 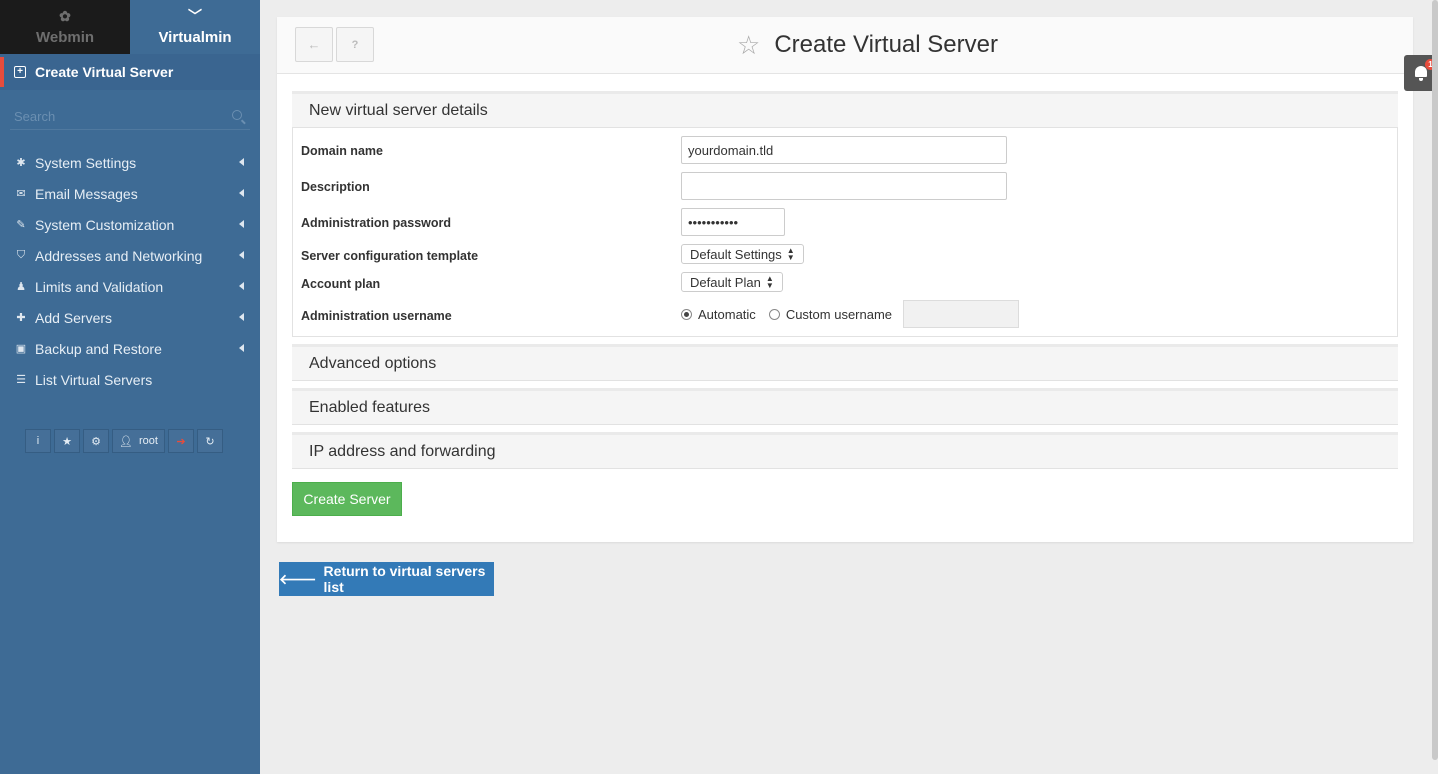 I want to click on refresh-icon: ↻, so click(x=210, y=441).